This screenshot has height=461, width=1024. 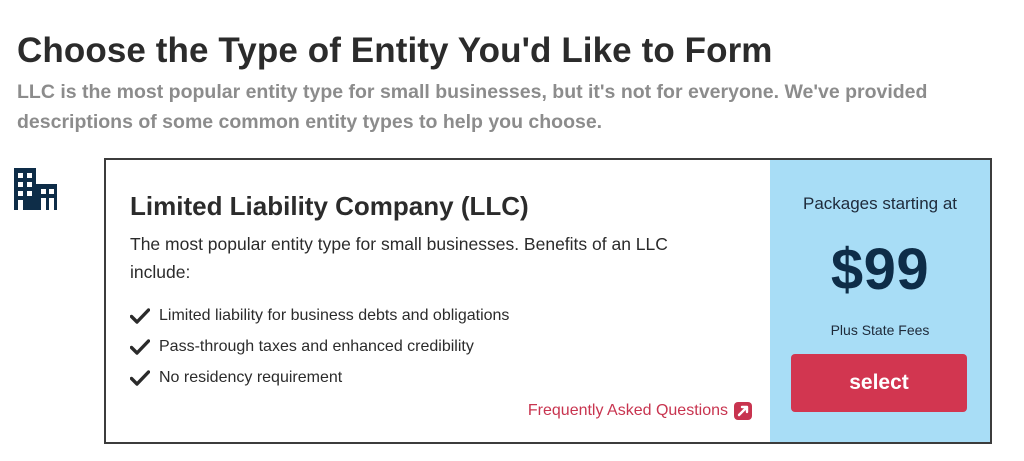 I want to click on faq-link: Frequently Asked Questions, so click(x=640, y=411).